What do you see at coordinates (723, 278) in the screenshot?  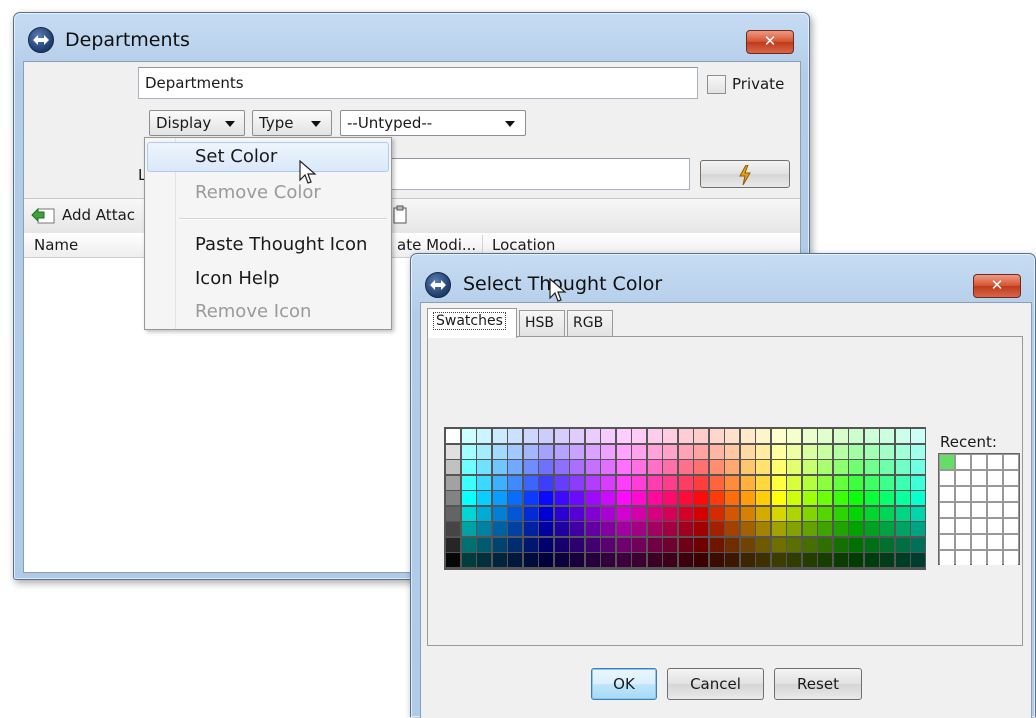 I see `color-window-titlebar: Select Thought Color ✕` at bounding box center [723, 278].